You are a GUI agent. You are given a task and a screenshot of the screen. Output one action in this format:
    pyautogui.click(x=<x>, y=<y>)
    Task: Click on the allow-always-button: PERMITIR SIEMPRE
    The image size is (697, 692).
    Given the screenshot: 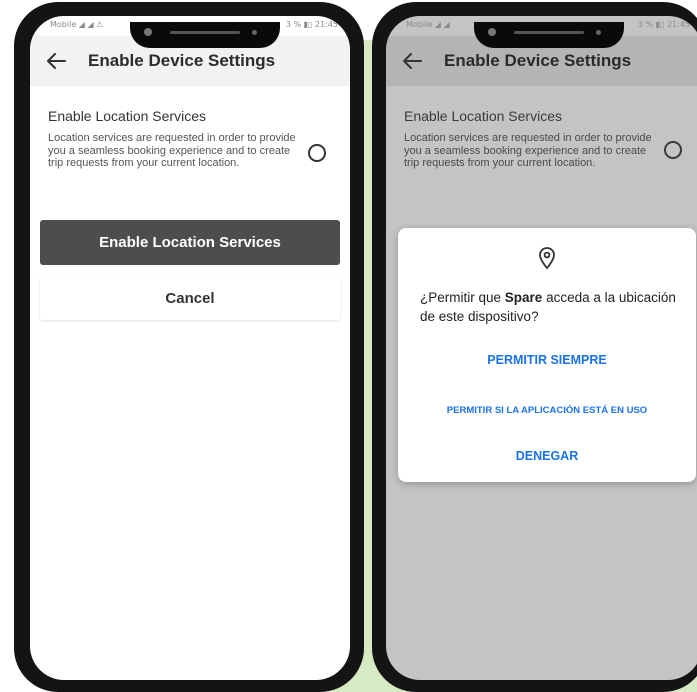 What is the action you would take?
    pyautogui.click(x=547, y=360)
    